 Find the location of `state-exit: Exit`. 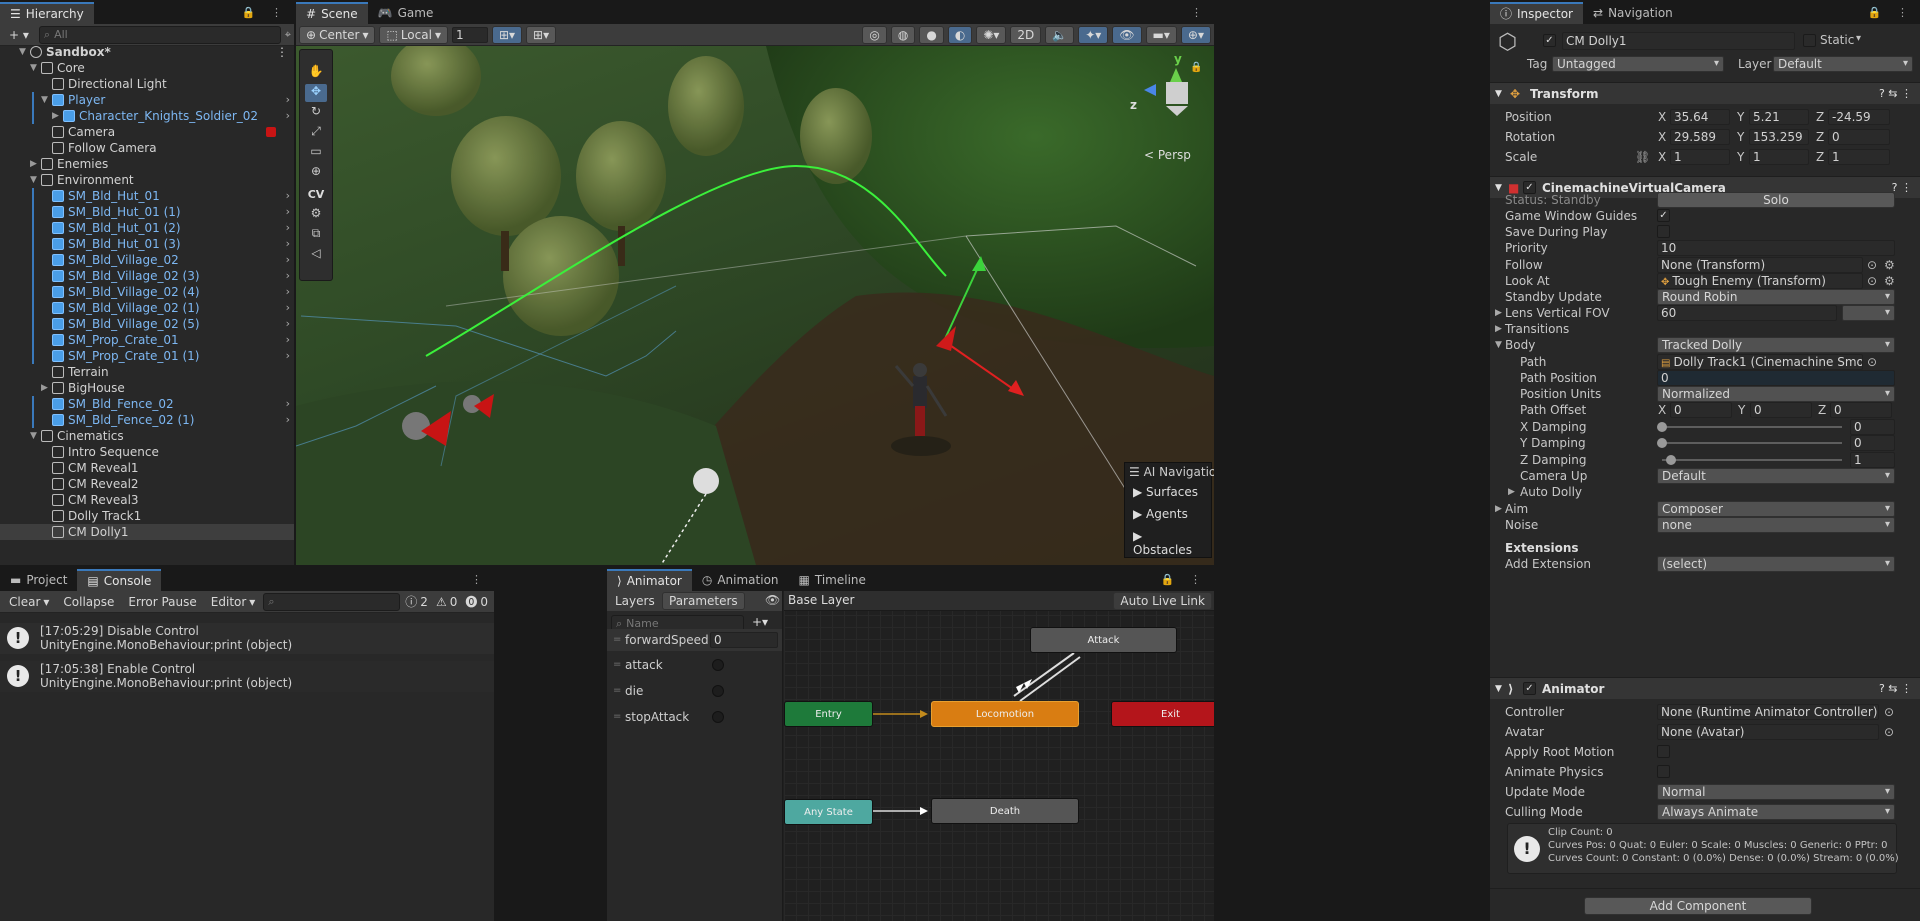

state-exit: Exit is located at coordinates (1162, 714).